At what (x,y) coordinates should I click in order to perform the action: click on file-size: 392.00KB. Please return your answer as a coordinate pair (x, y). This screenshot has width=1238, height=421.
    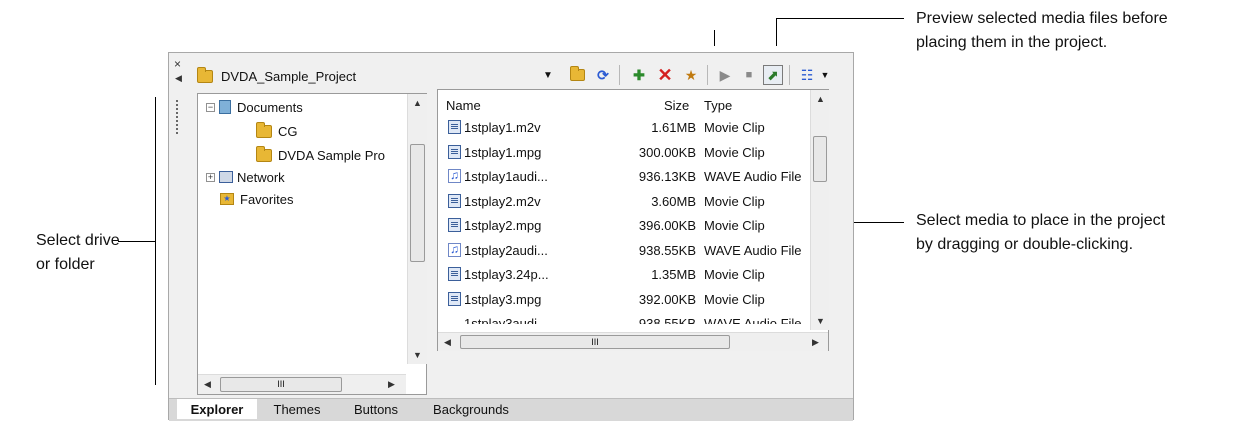
    Looking at the image, I should click on (667, 299).